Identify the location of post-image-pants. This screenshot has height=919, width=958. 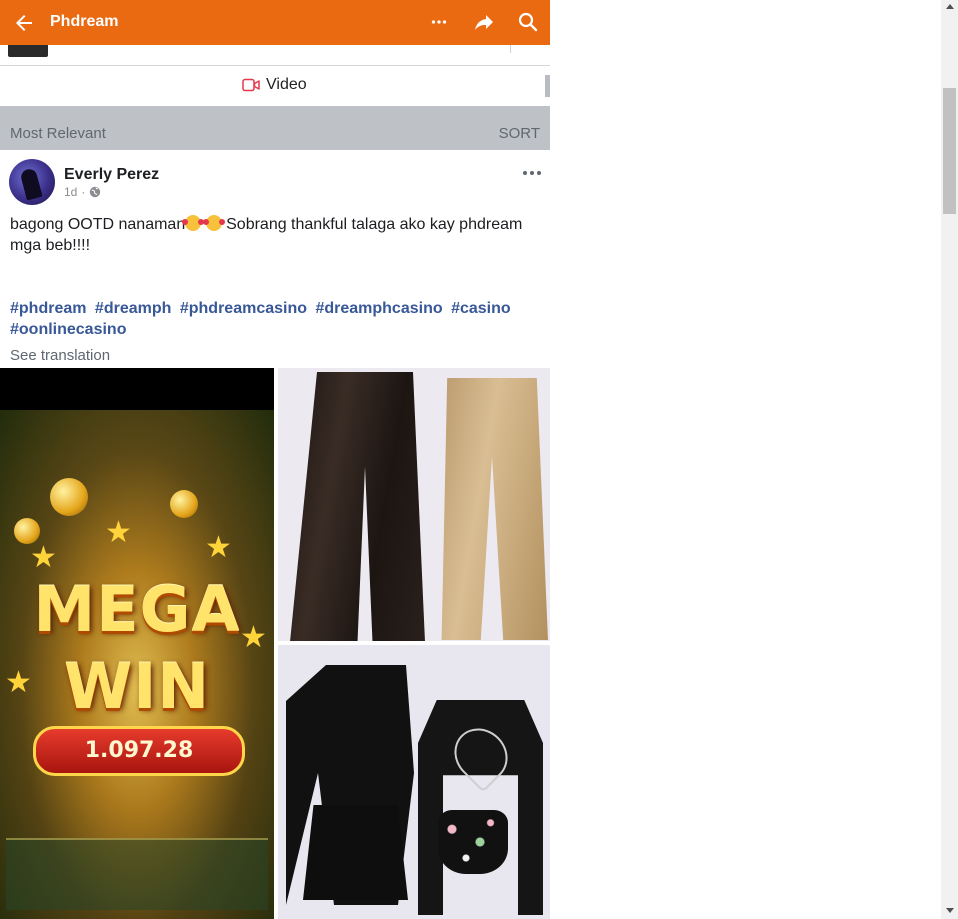
(414, 504).